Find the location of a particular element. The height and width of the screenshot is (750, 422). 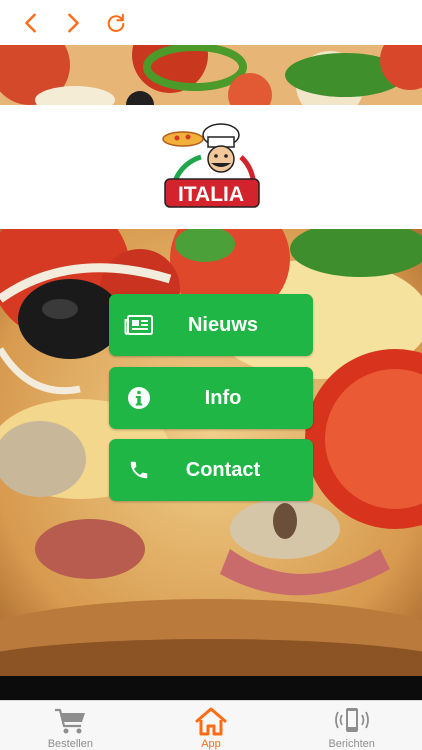

italia-logo: ITALIA is located at coordinates (211, 165).